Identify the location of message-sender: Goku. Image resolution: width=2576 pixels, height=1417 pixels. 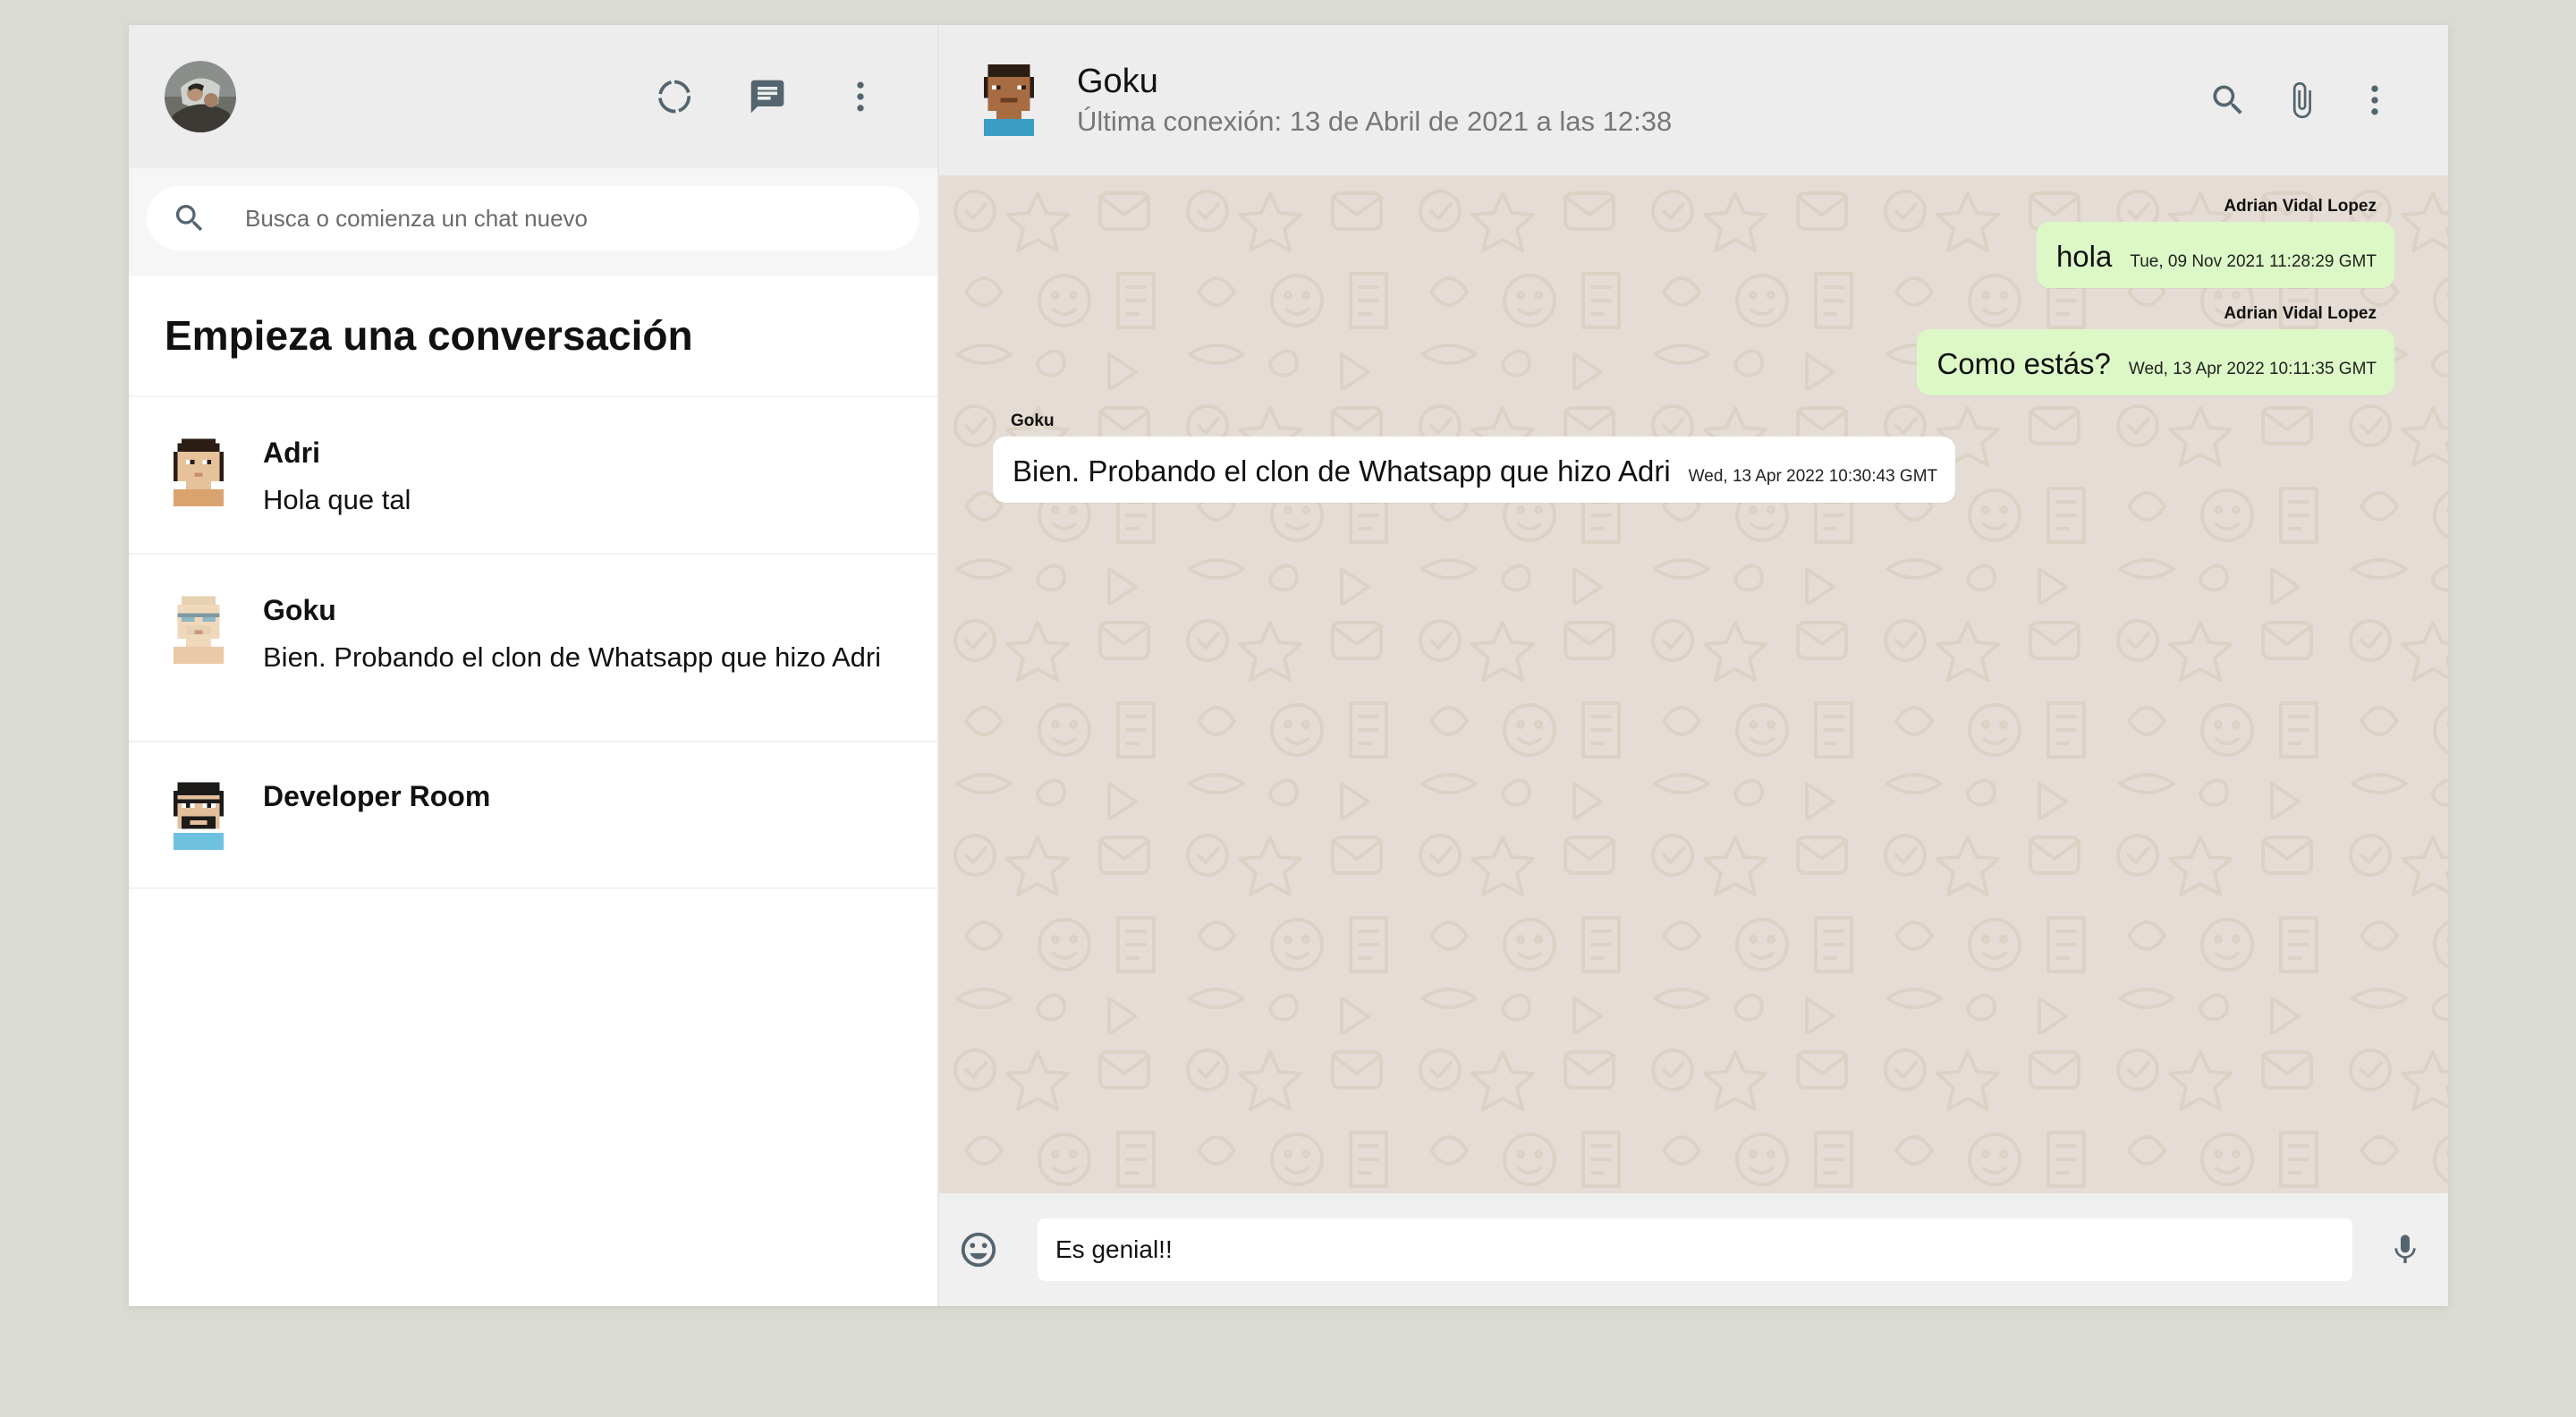
(1033, 421).